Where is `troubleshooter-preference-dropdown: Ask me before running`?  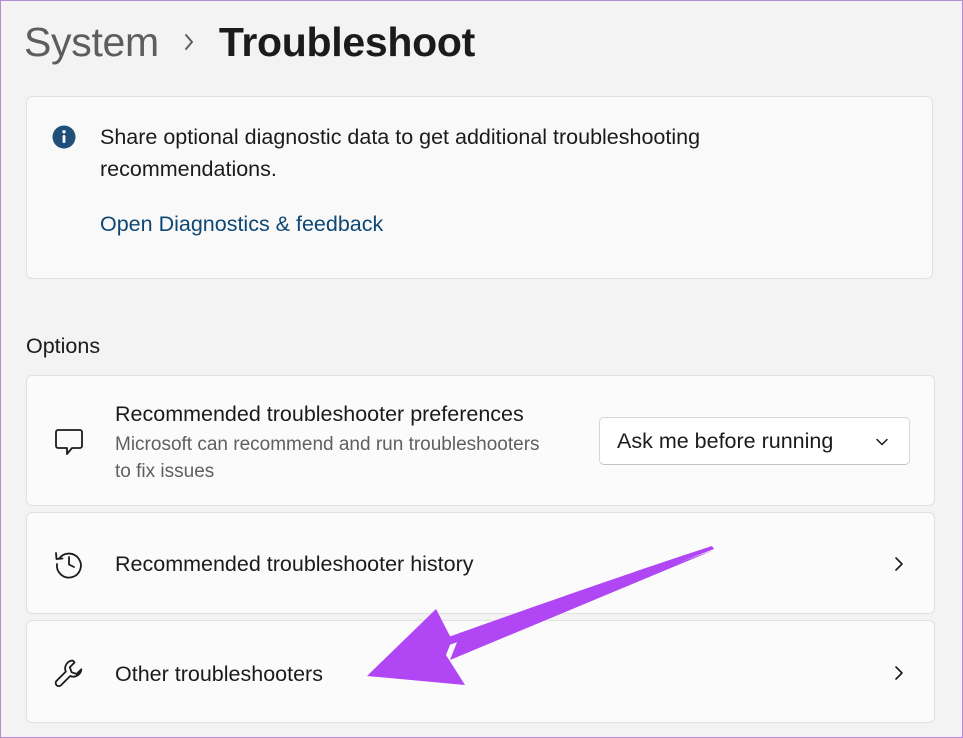 troubleshooter-preference-dropdown: Ask me before running is located at coordinates (754, 441).